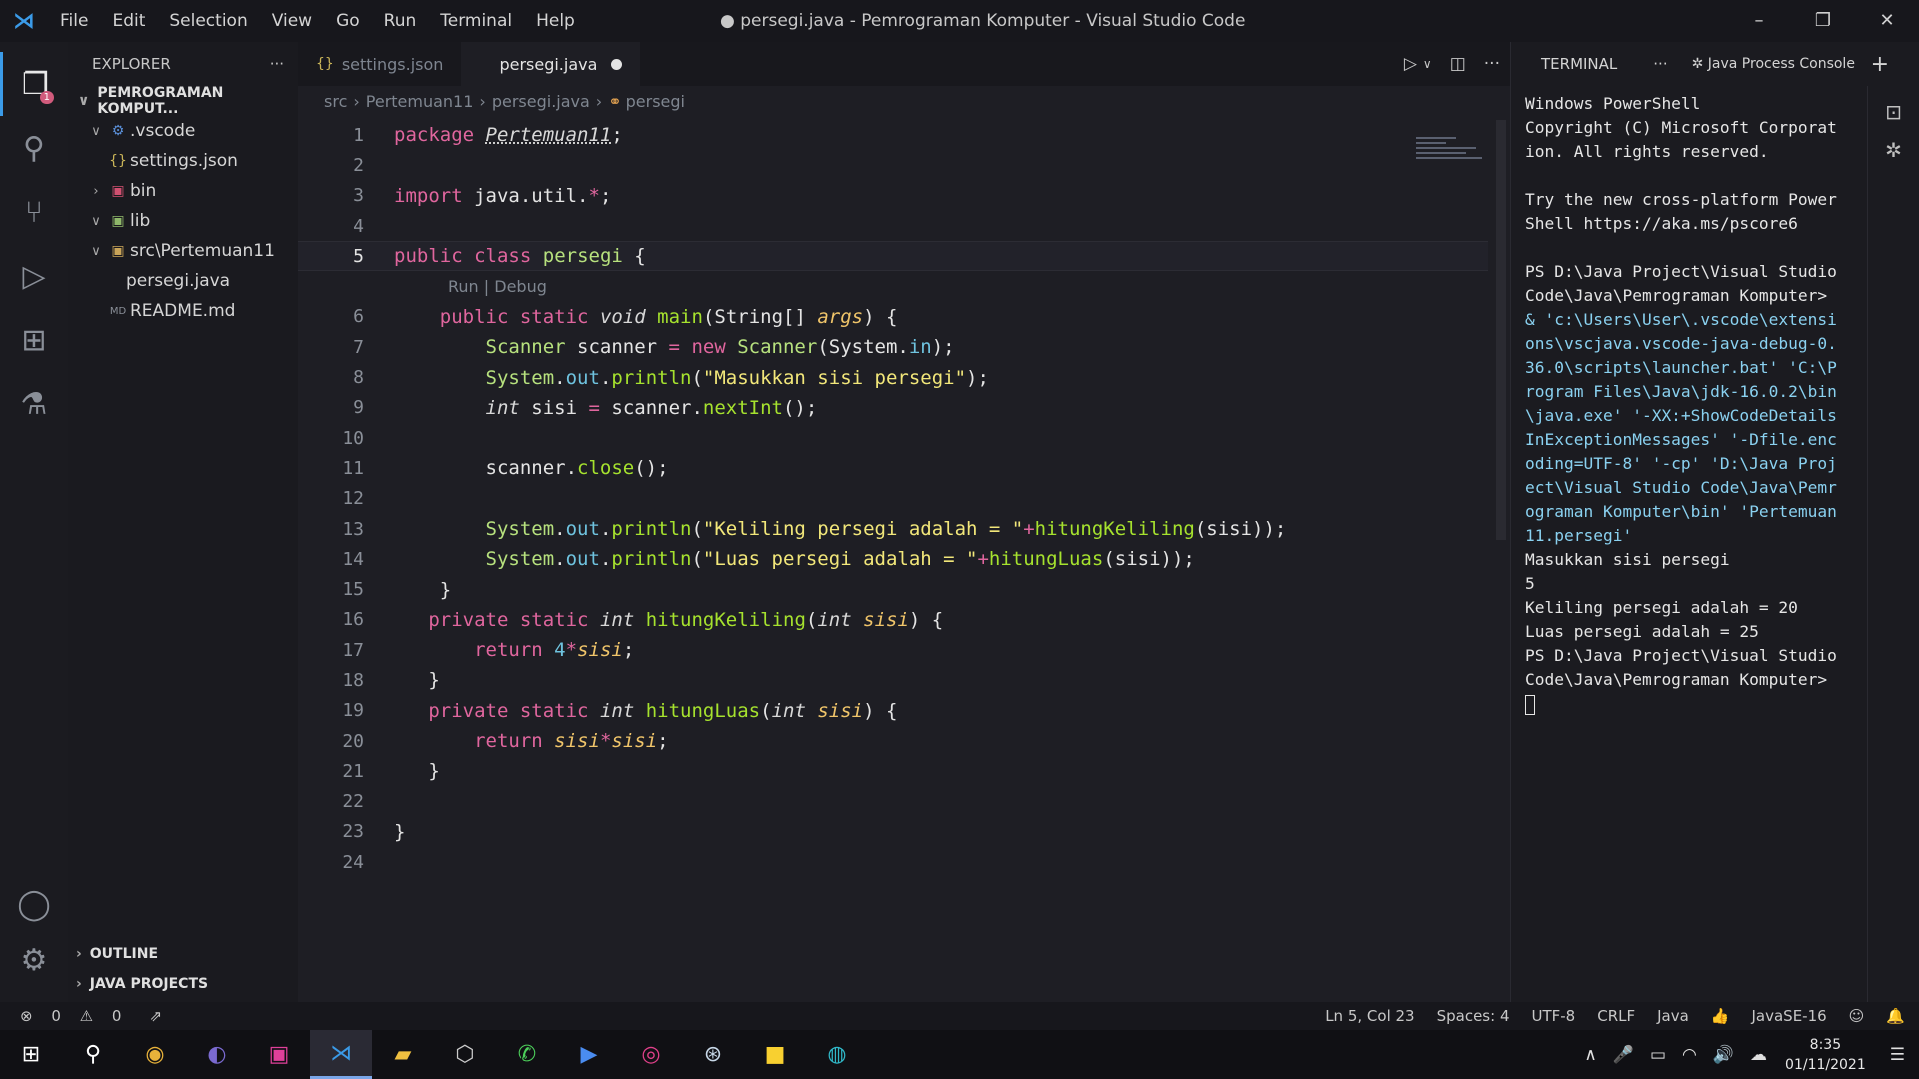  What do you see at coordinates (208, 21) in the screenshot?
I see `menu-selection: Selection` at bounding box center [208, 21].